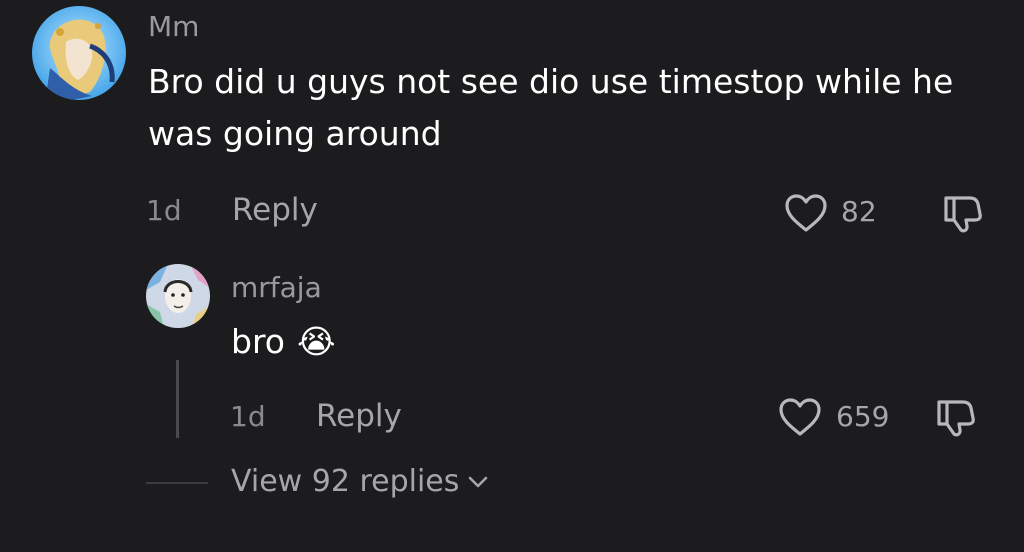  What do you see at coordinates (359, 416) in the screenshot?
I see `reply-reply-button: Reply` at bounding box center [359, 416].